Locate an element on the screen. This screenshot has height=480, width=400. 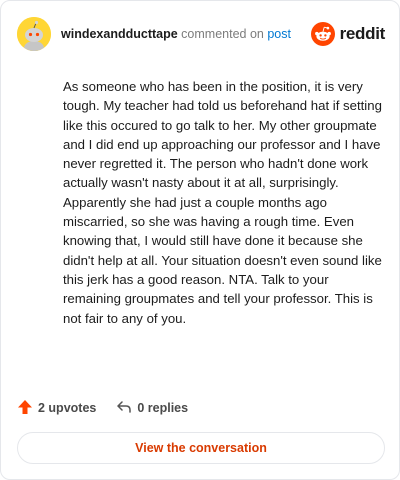
comment-meta: windexandducttape commented on post is located at coordinates (186, 34).